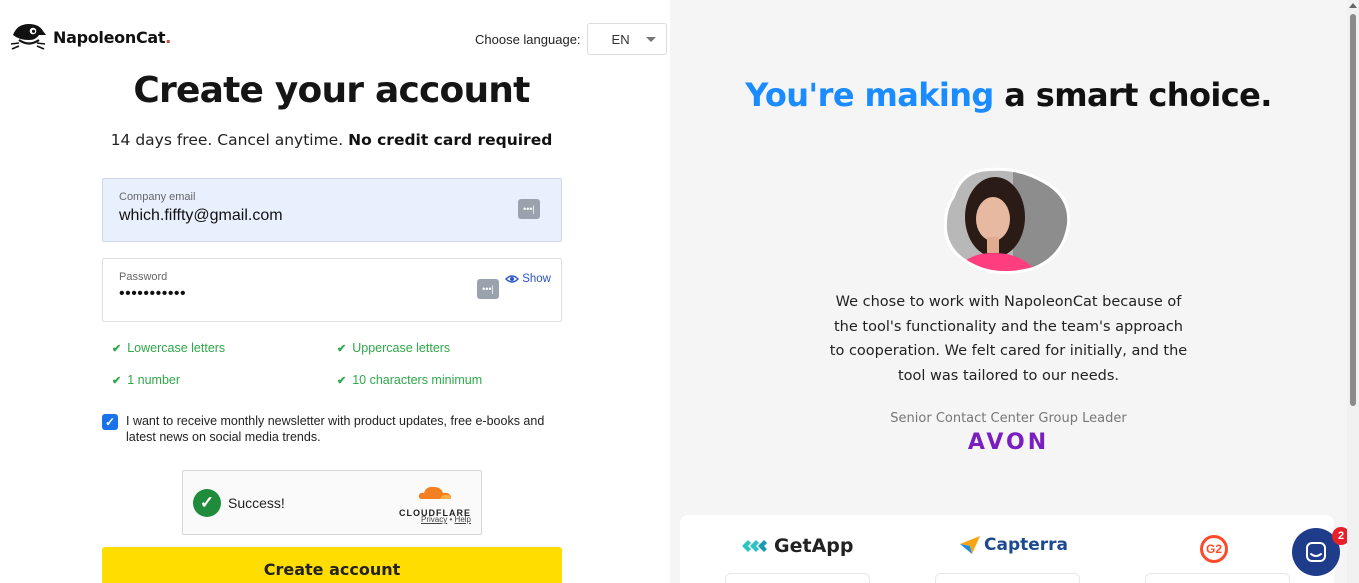 This screenshot has height=583, width=1359. Describe the element at coordinates (28, 37) in the screenshot. I see `napoleoncat-logo-icon` at that location.